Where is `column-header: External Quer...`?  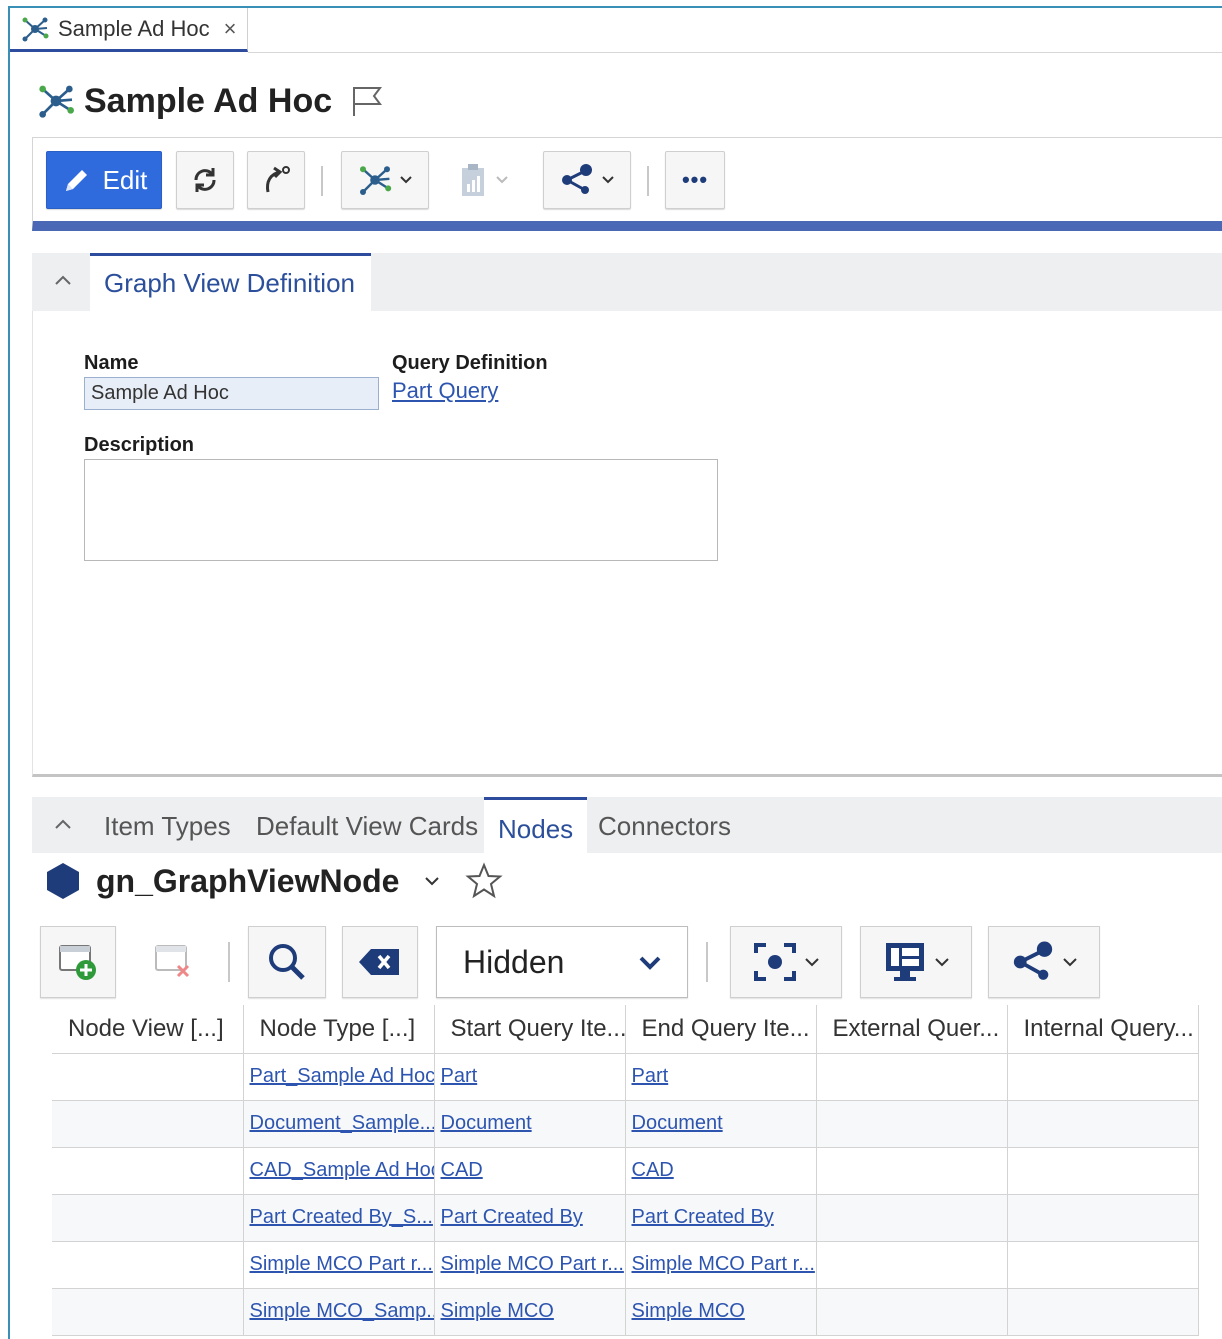 column-header: External Quer... is located at coordinates (912, 1029).